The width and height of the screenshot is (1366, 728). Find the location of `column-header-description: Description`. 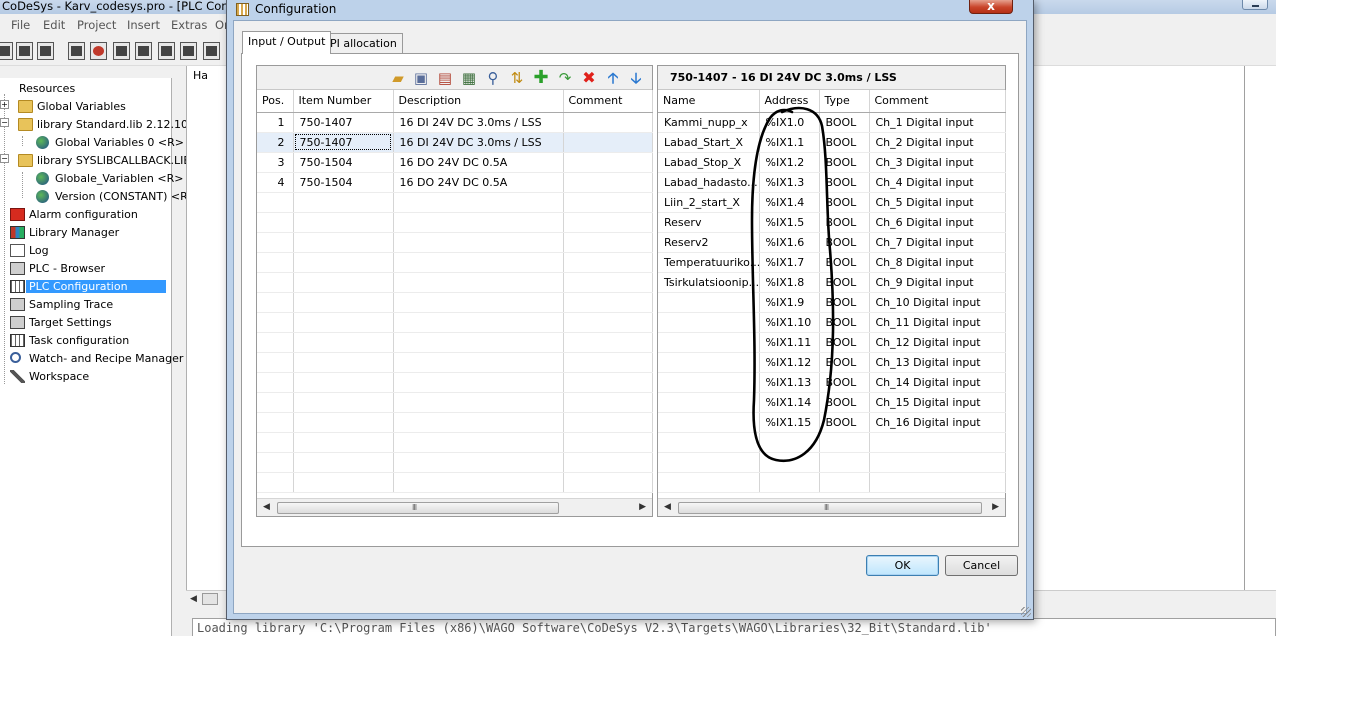

column-header-description: Description is located at coordinates (478, 101).